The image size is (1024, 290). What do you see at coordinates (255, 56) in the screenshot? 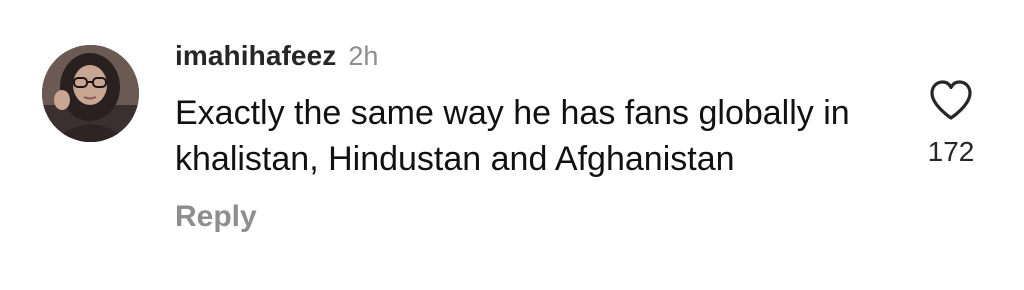
I see `username-link: imahihafeez` at bounding box center [255, 56].